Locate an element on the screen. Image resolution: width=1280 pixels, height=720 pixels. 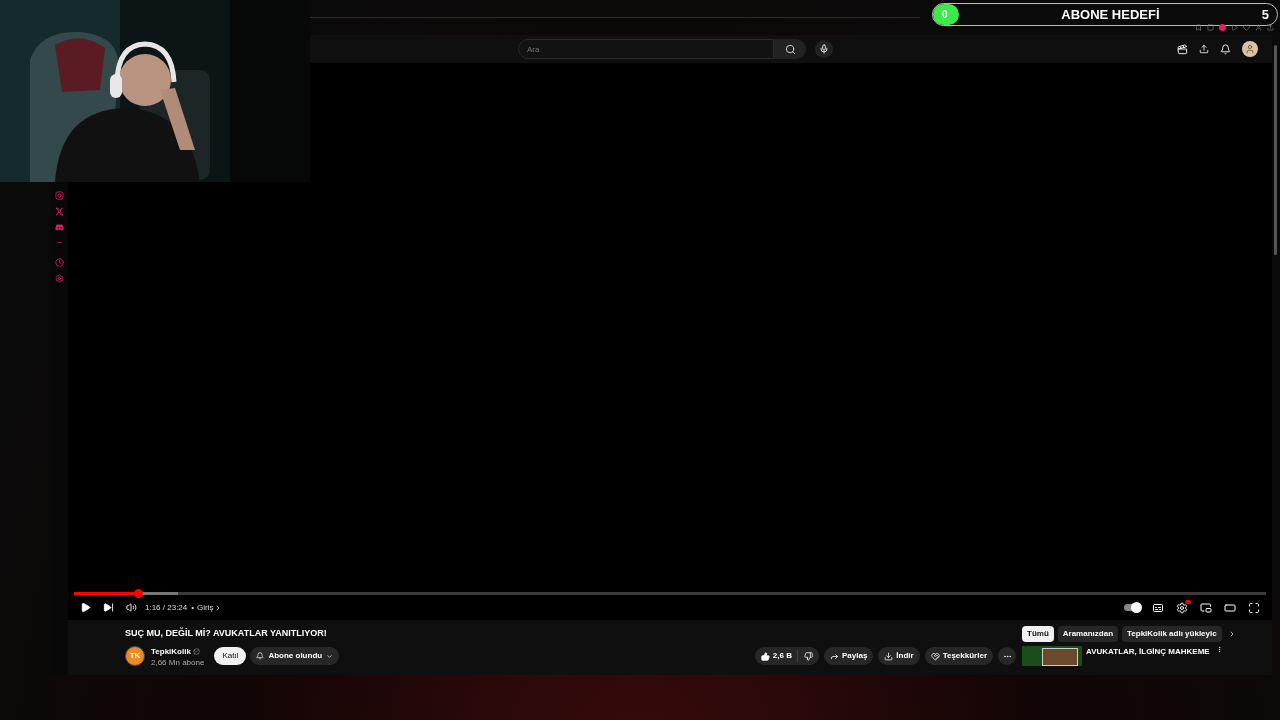
heart-icon is located at coordinates (1246, 27).